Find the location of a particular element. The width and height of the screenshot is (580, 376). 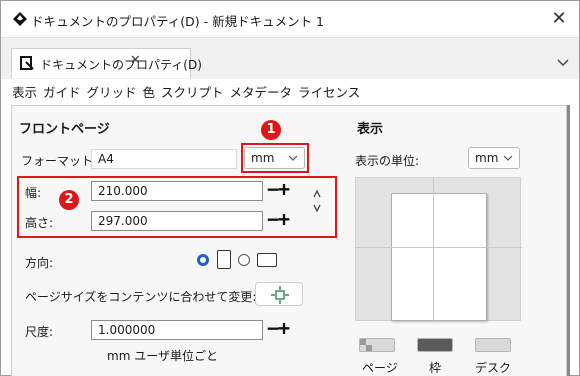

front-page-heading: フロントページ is located at coordinates (64, 129).